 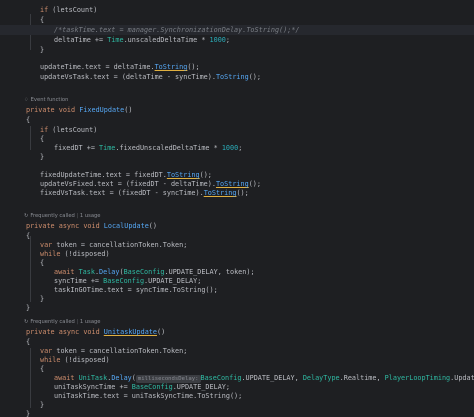 I want to click on code-line: private async void LocalUpdate(), so click(x=237, y=226).